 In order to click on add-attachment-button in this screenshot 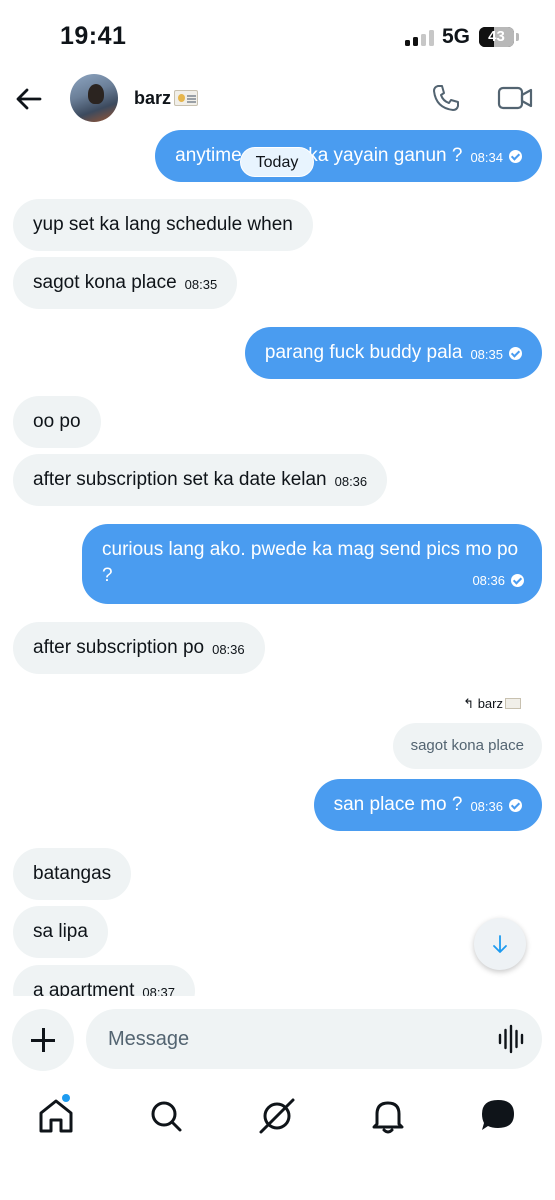, I will do `click(43, 1040)`.